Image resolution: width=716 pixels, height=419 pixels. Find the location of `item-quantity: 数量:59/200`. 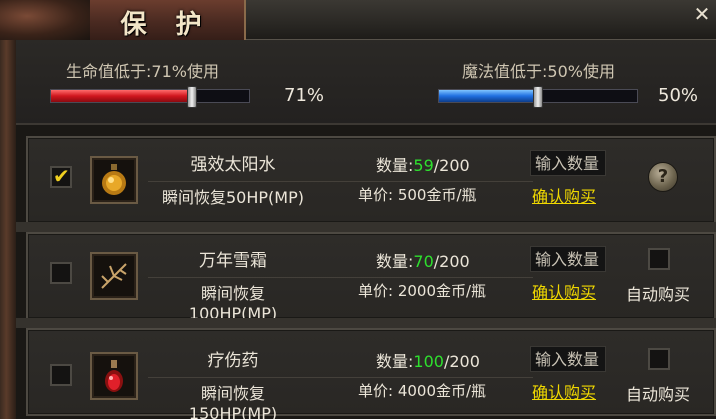

item-quantity: 数量:59/200 is located at coordinates (423, 165).